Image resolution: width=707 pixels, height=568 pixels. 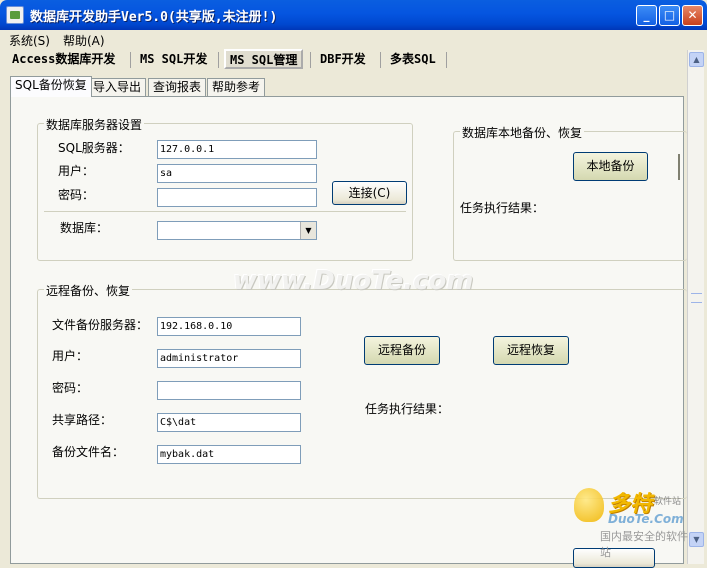 I want to click on backup-server-label: 文件备份服务器：, so click(x=100, y=325).